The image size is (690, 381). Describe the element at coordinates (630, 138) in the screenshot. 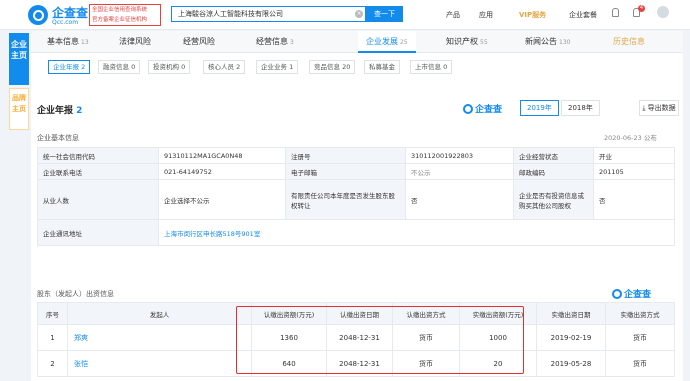

I see `publish-date: 2020-06-23 公布` at that location.